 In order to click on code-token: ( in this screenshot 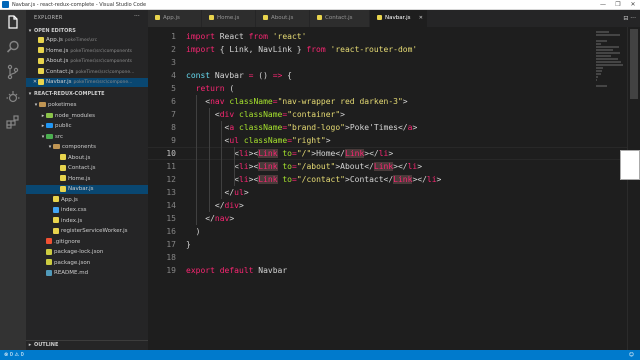, I will do `click(229, 88)`.